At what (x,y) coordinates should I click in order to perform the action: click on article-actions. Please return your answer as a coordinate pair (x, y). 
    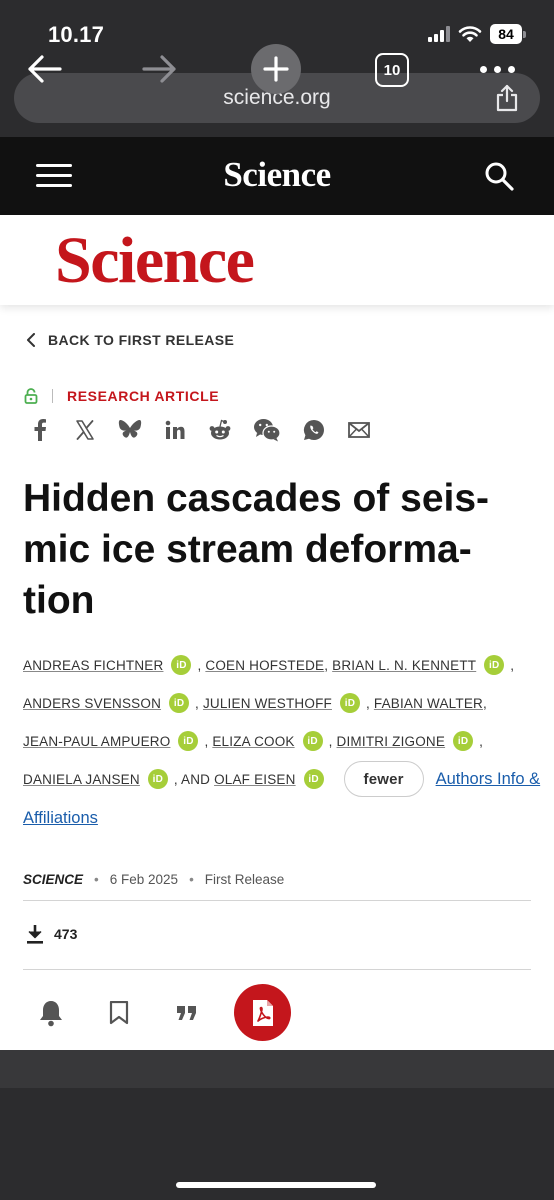
    Looking at the image, I should click on (163, 1012).